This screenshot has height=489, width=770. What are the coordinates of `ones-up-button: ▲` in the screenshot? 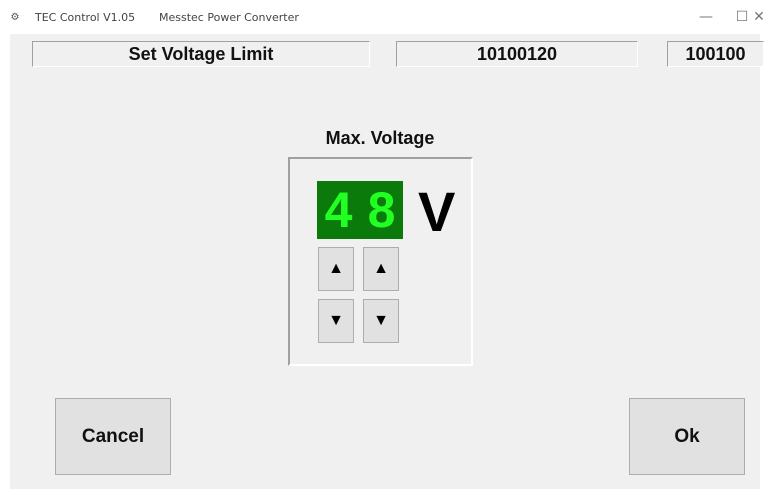 It's located at (381, 269).